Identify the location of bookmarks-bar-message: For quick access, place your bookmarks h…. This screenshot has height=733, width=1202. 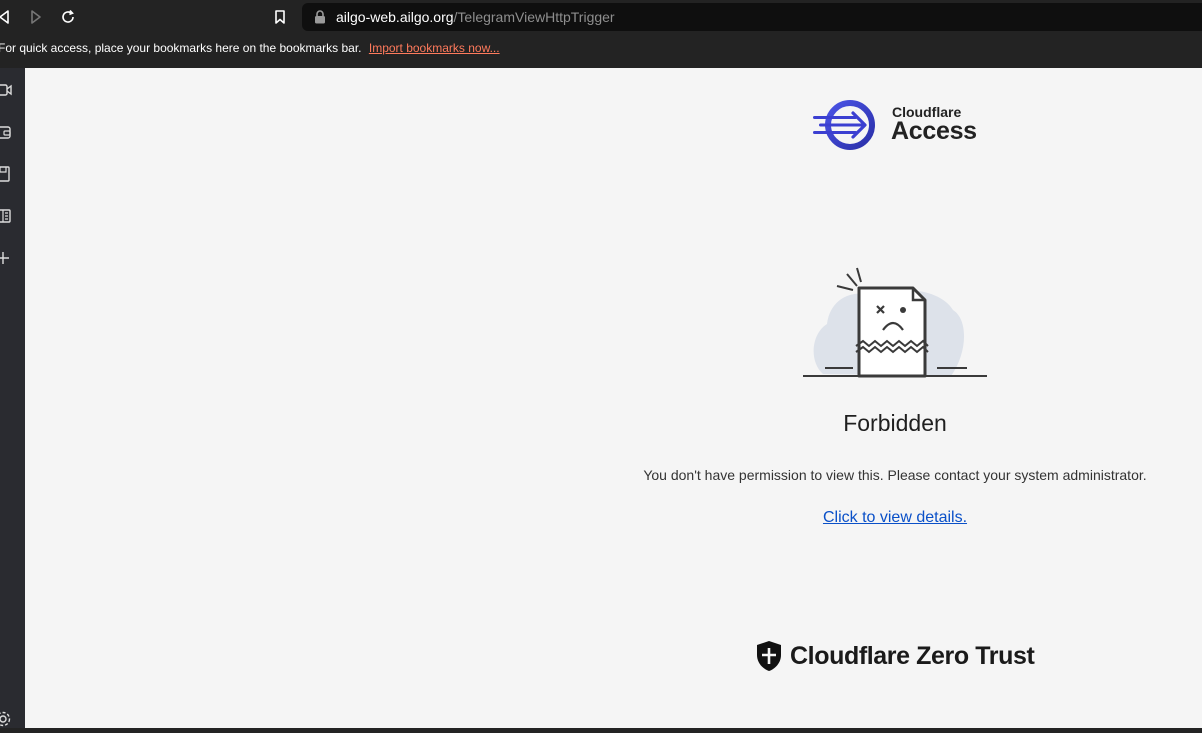
(181, 48).